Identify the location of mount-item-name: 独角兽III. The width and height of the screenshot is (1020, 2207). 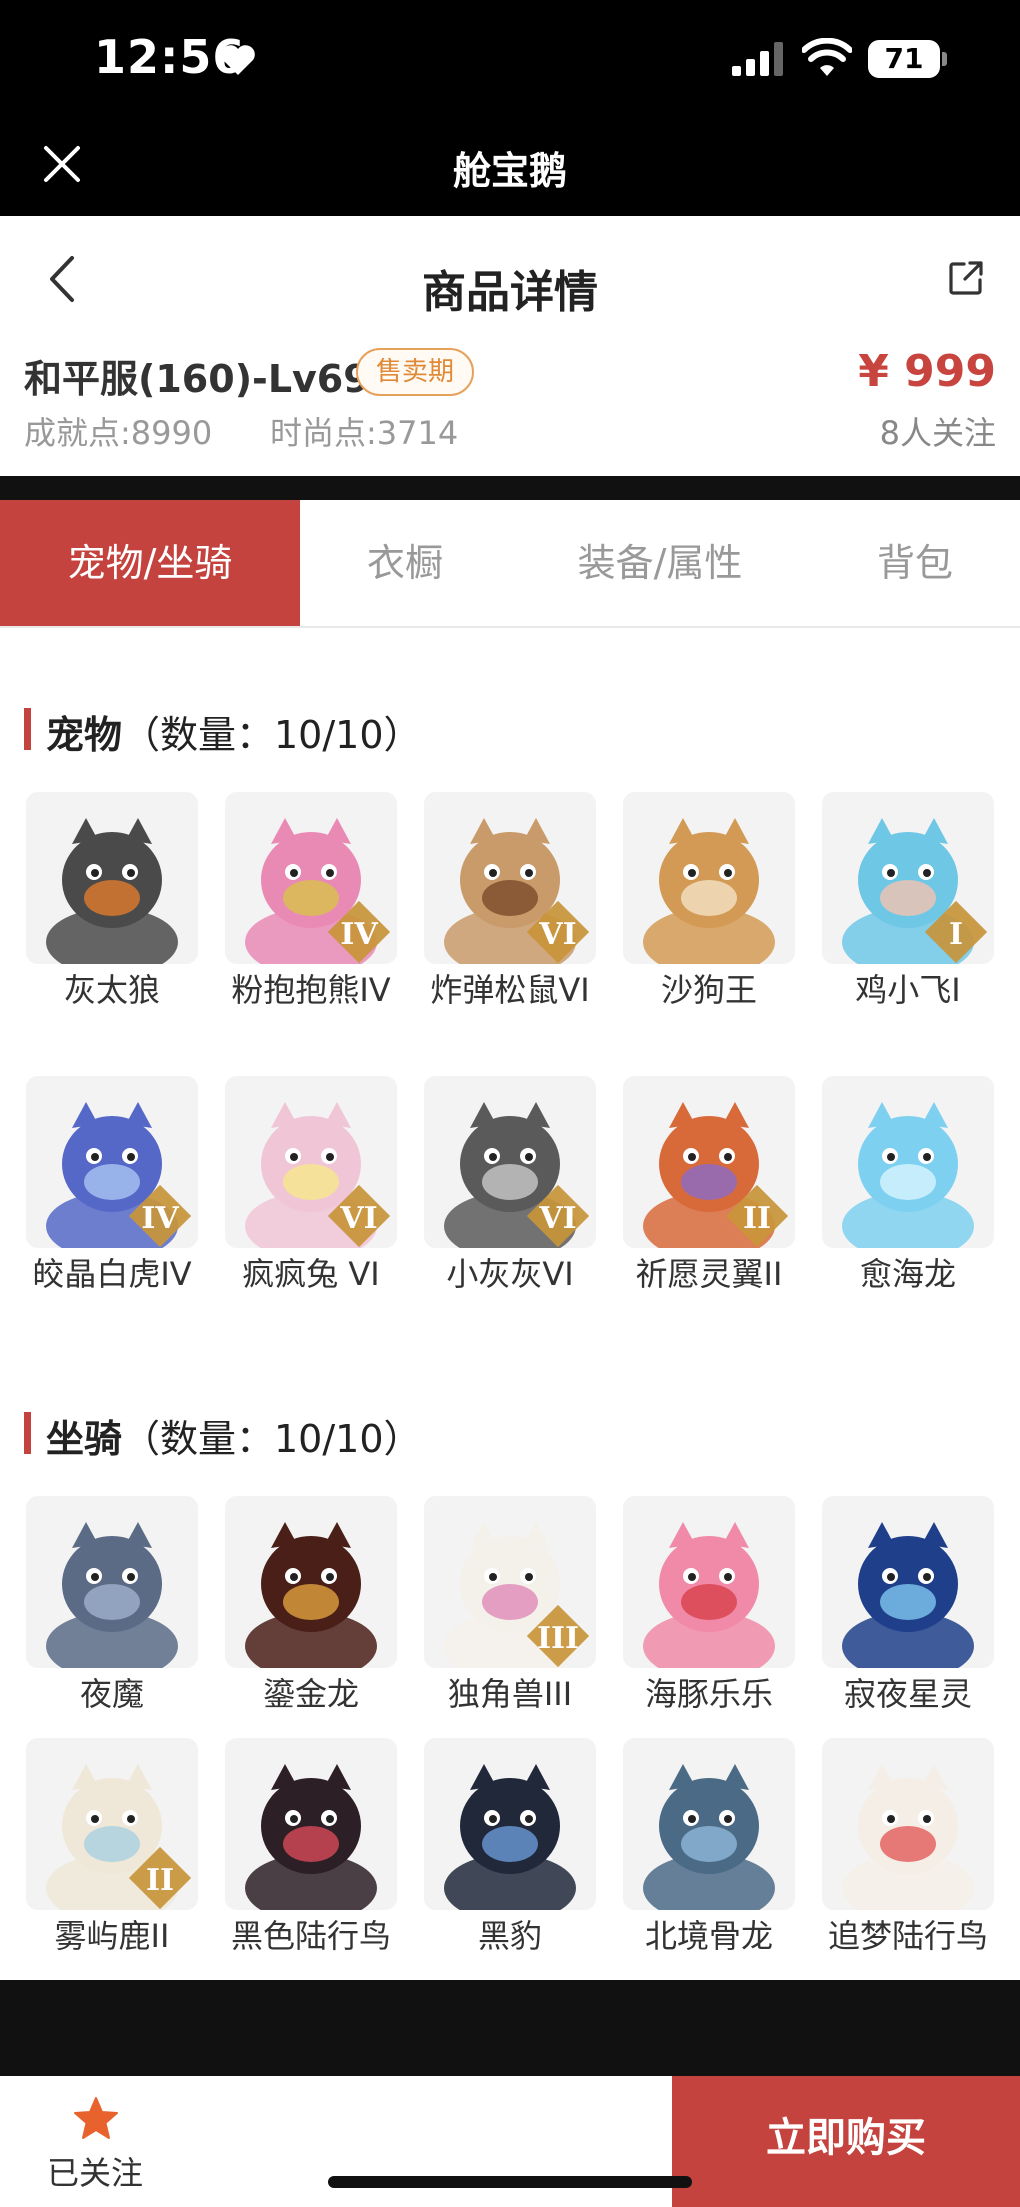
(510, 1694).